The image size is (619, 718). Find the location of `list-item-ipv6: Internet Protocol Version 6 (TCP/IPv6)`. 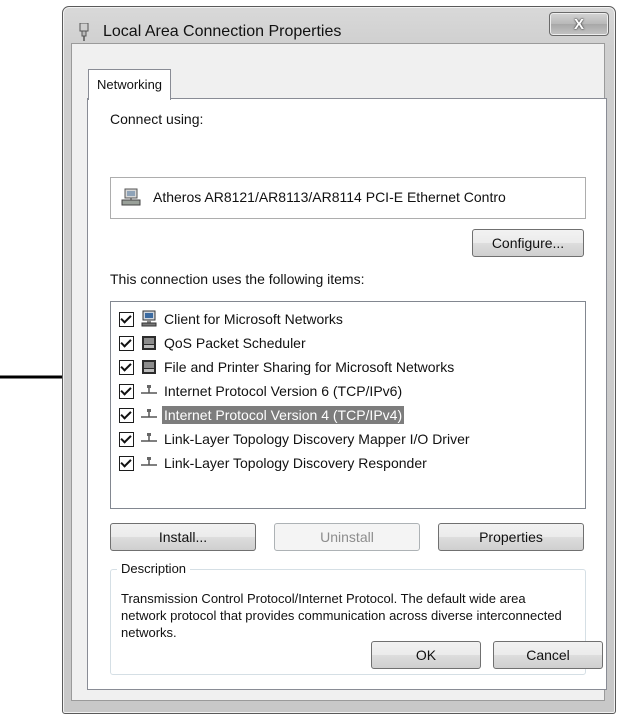

list-item-ipv6: Internet Protocol Version 6 (TCP/IPv6) is located at coordinates (261, 391).